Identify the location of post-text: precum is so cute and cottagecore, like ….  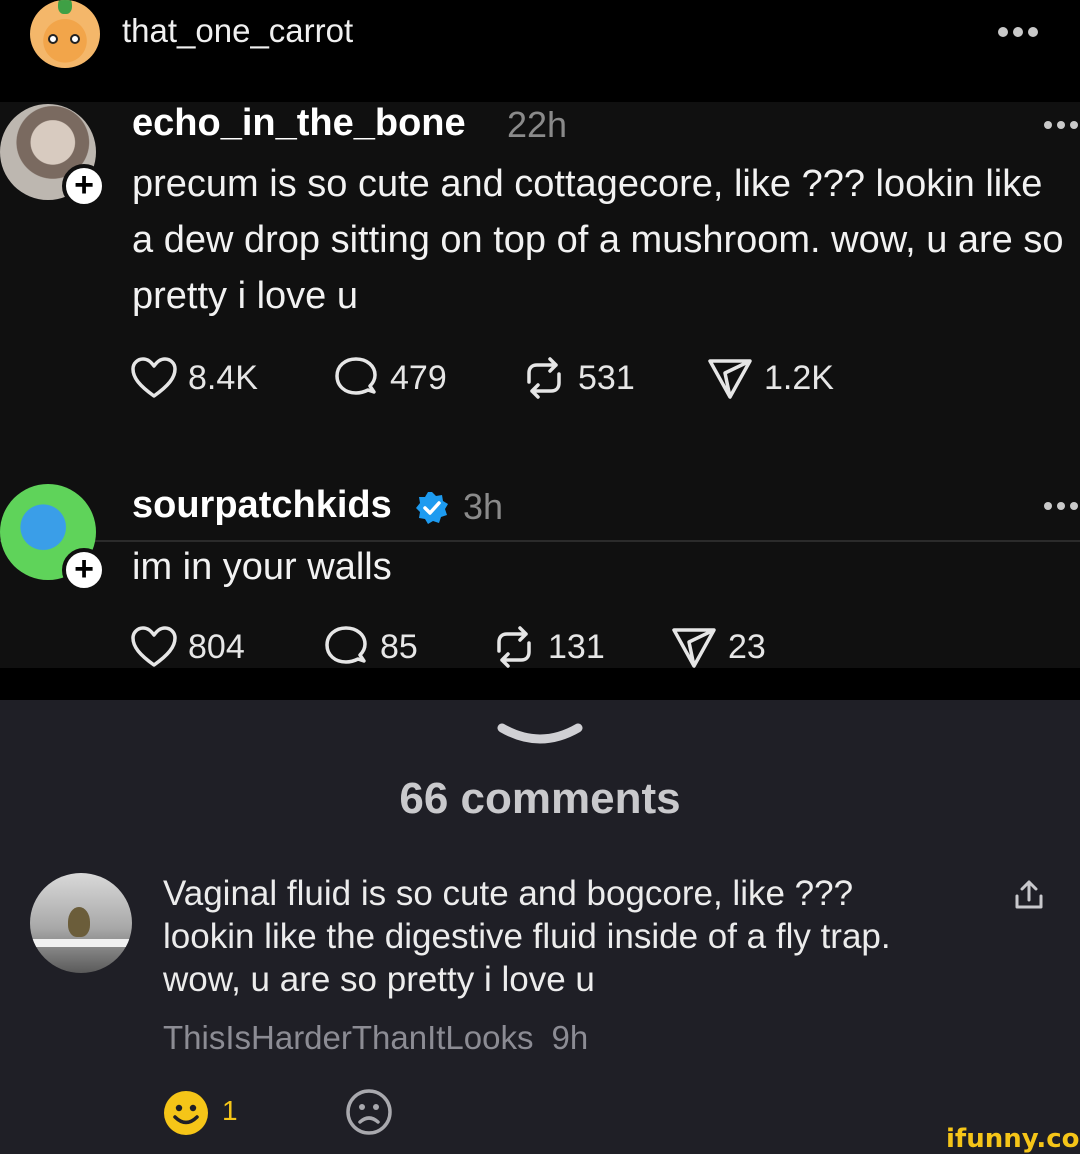
(598, 240).